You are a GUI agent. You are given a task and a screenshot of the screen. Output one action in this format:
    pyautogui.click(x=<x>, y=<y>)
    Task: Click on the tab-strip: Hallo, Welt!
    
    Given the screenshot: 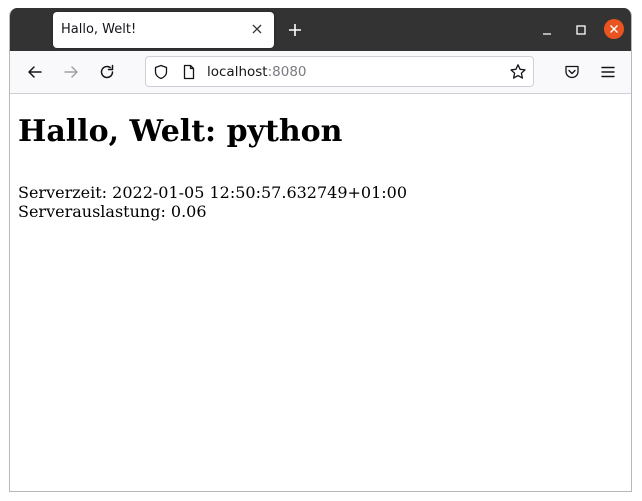 What is the action you would take?
    pyautogui.click(x=320, y=29)
    